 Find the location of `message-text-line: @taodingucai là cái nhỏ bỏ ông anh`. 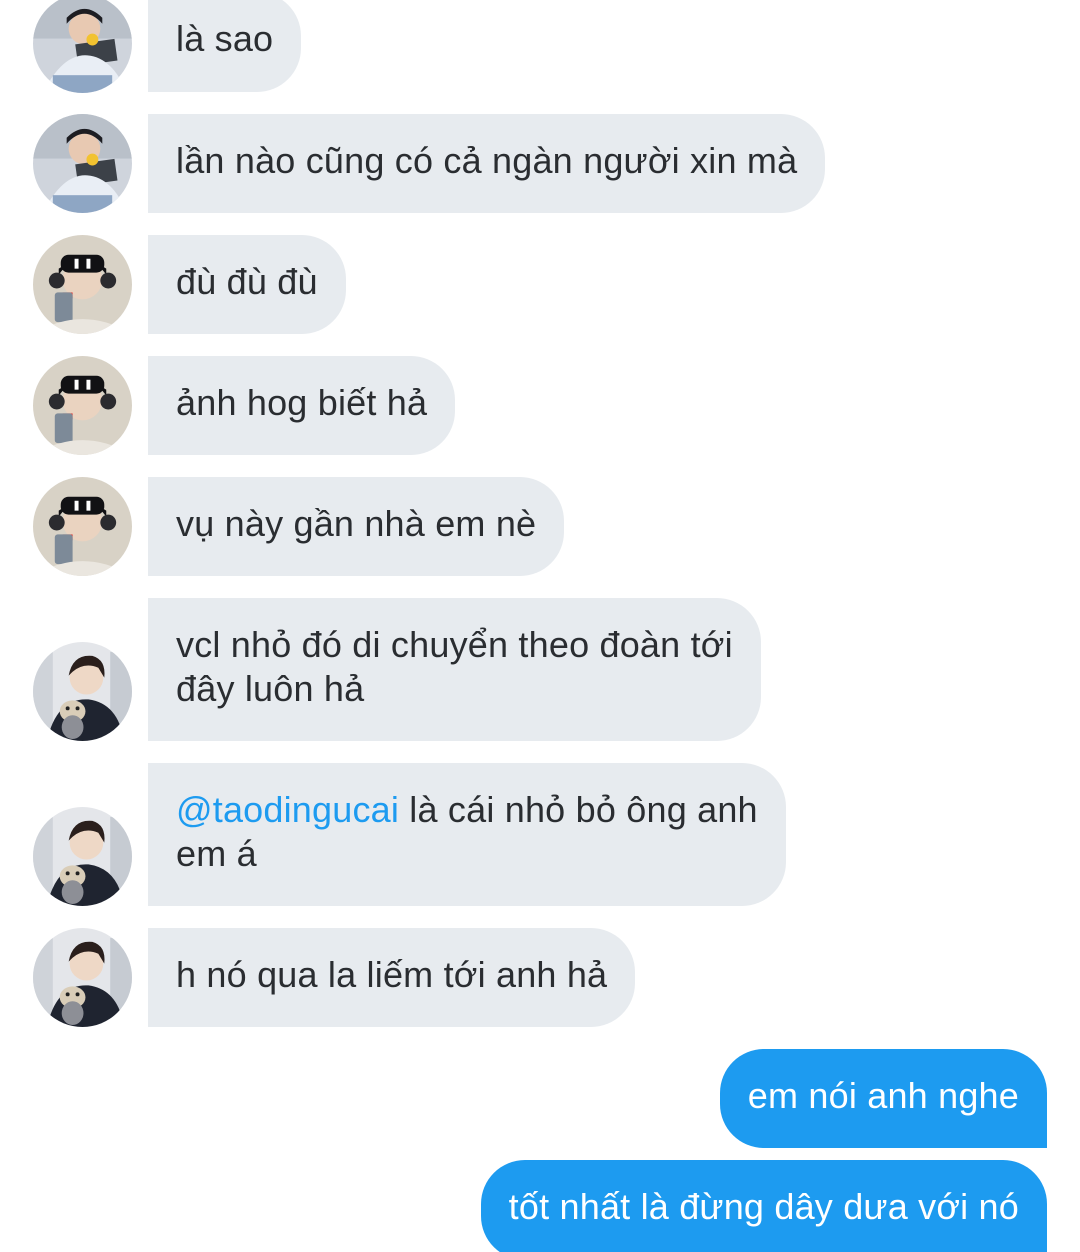

message-text-line: @taodingucai là cái nhỏ bỏ ông anh is located at coordinates (467, 810).